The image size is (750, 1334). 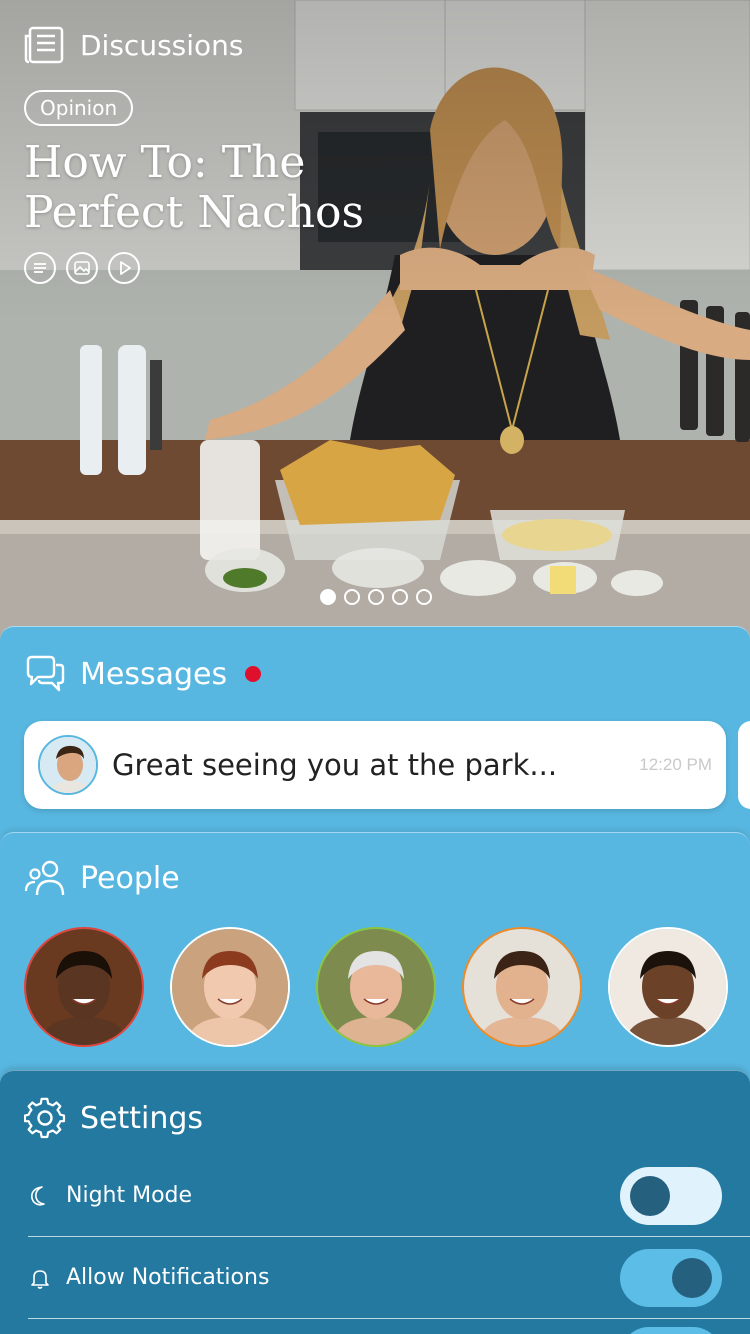 I want to click on newspaper-icon, so click(x=44, y=45).